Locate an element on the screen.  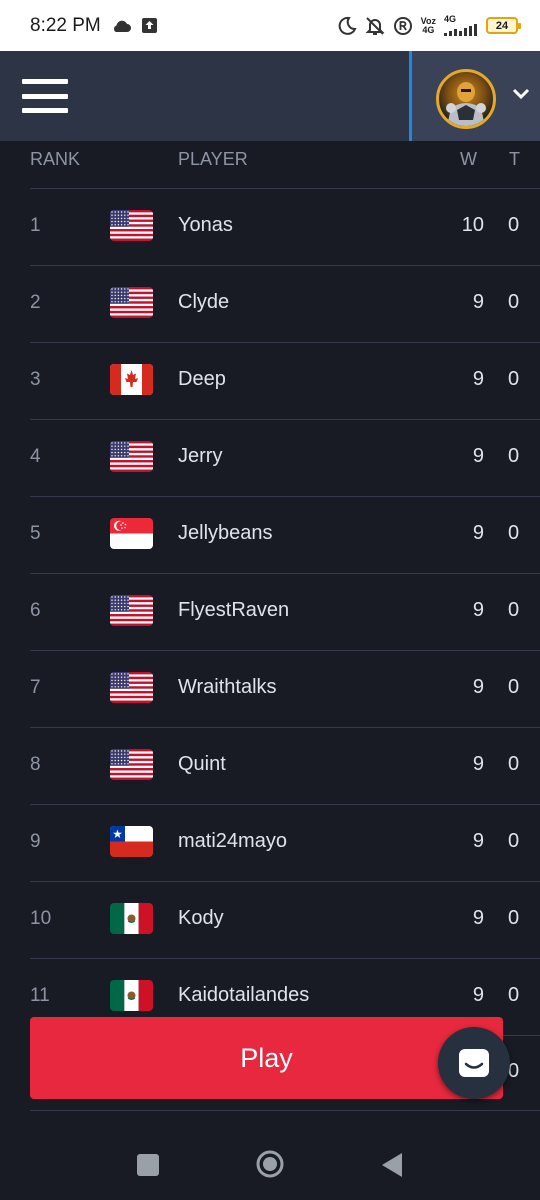
system-nav-bar is located at coordinates (270, 1165).